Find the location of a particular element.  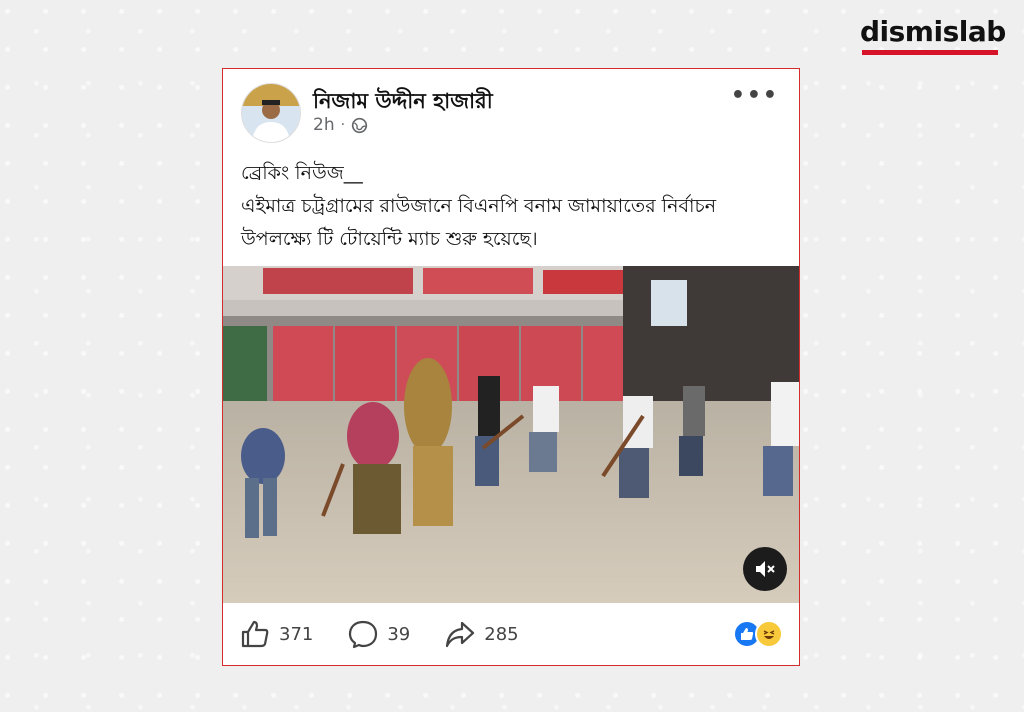

speaker-muted-icon is located at coordinates (765, 569).